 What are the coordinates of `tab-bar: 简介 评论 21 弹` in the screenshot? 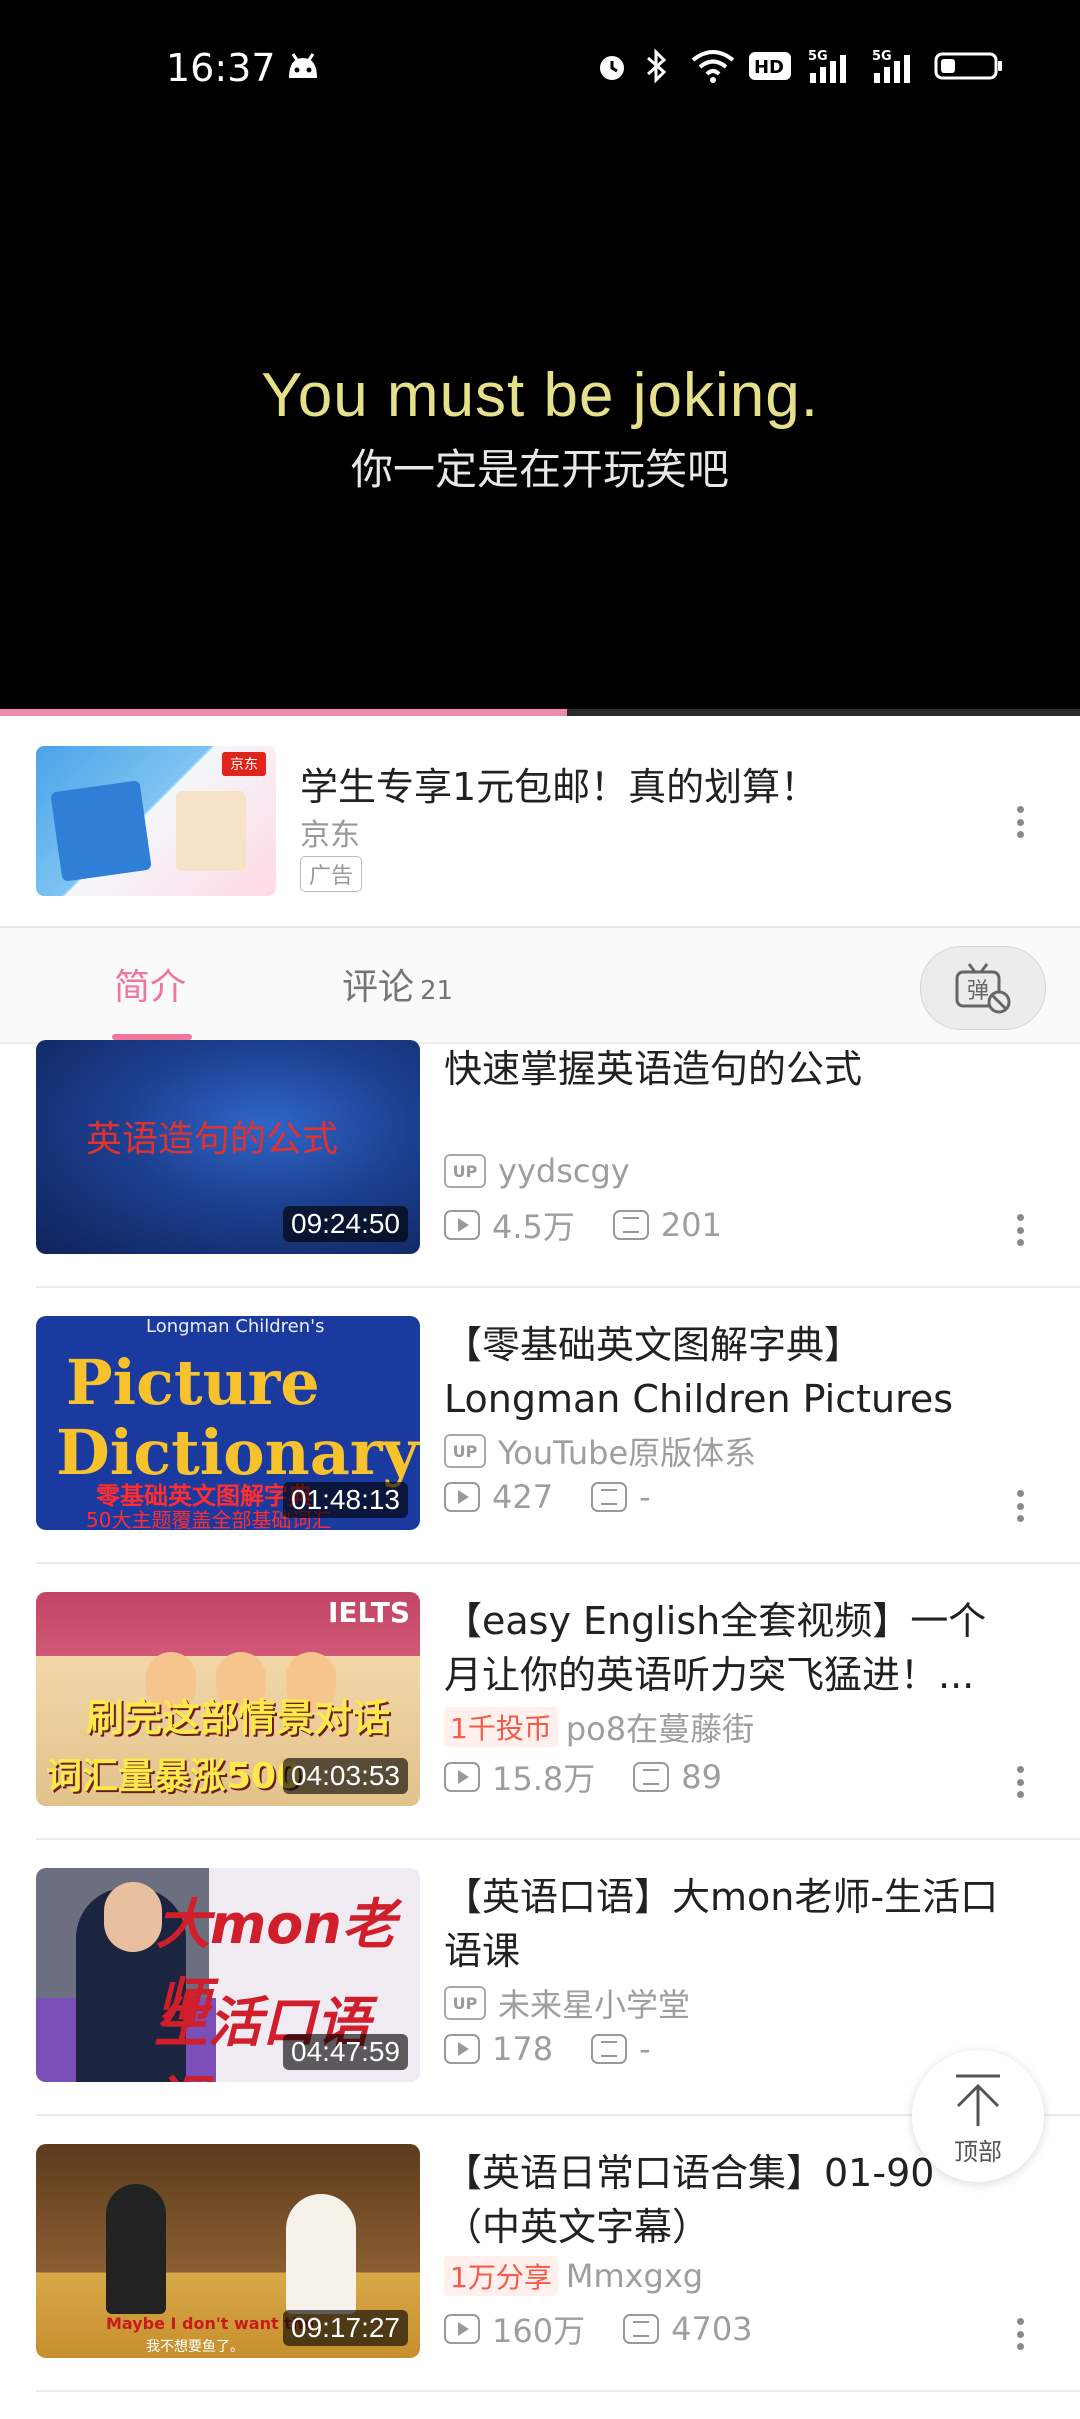 It's located at (540, 986).